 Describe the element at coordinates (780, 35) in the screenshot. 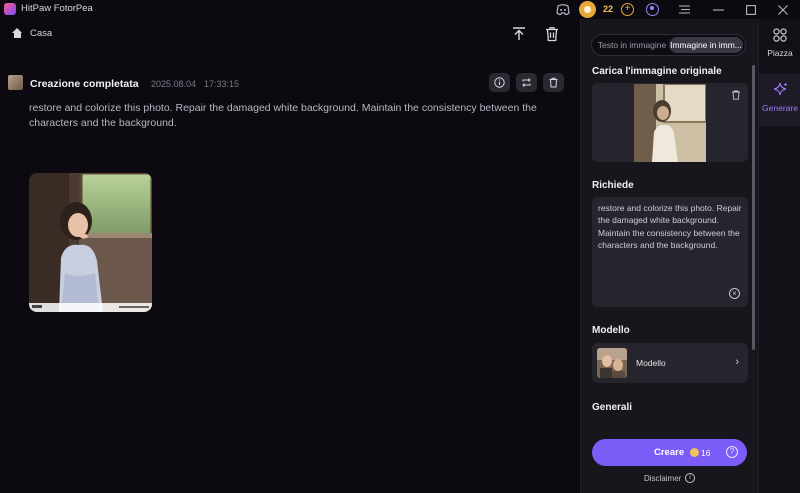

I see `grid-icon` at that location.